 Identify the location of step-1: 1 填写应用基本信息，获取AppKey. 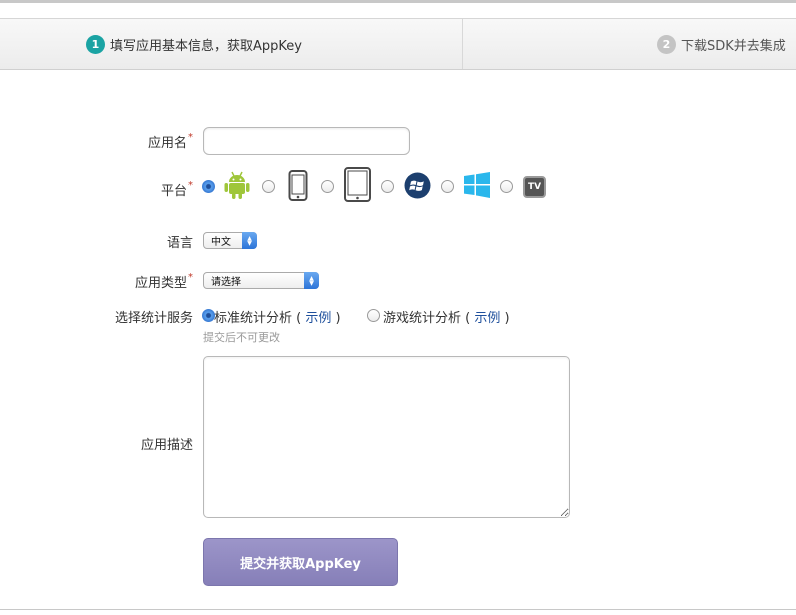
(194, 44).